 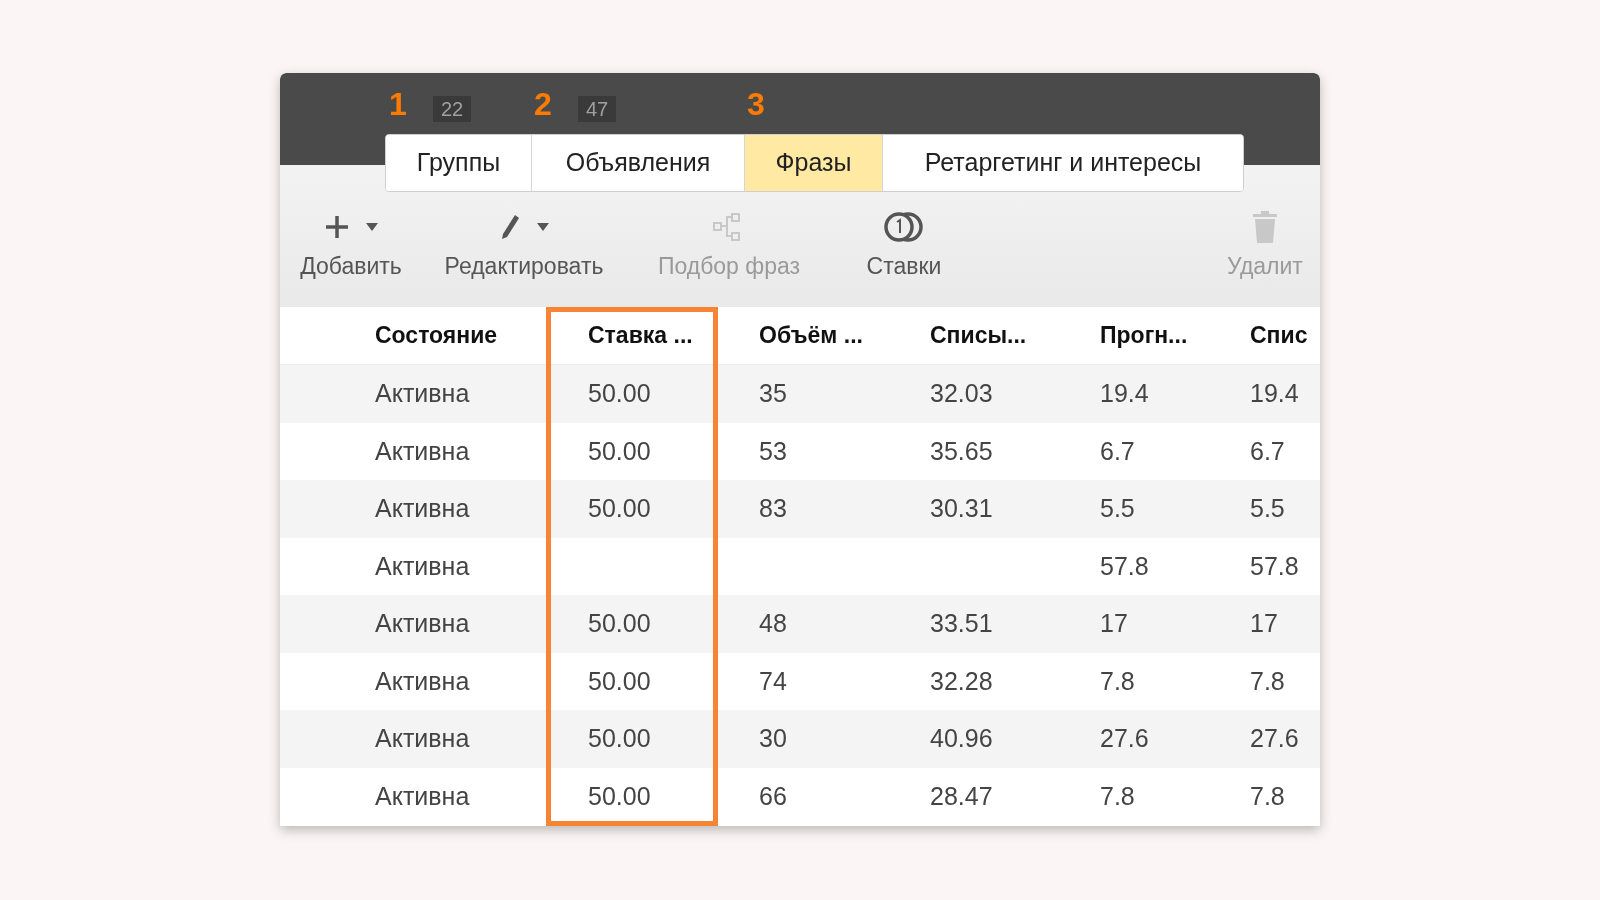 What do you see at coordinates (1265, 226) in the screenshot?
I see `trash-icon` at bounding box center [1265, 226].